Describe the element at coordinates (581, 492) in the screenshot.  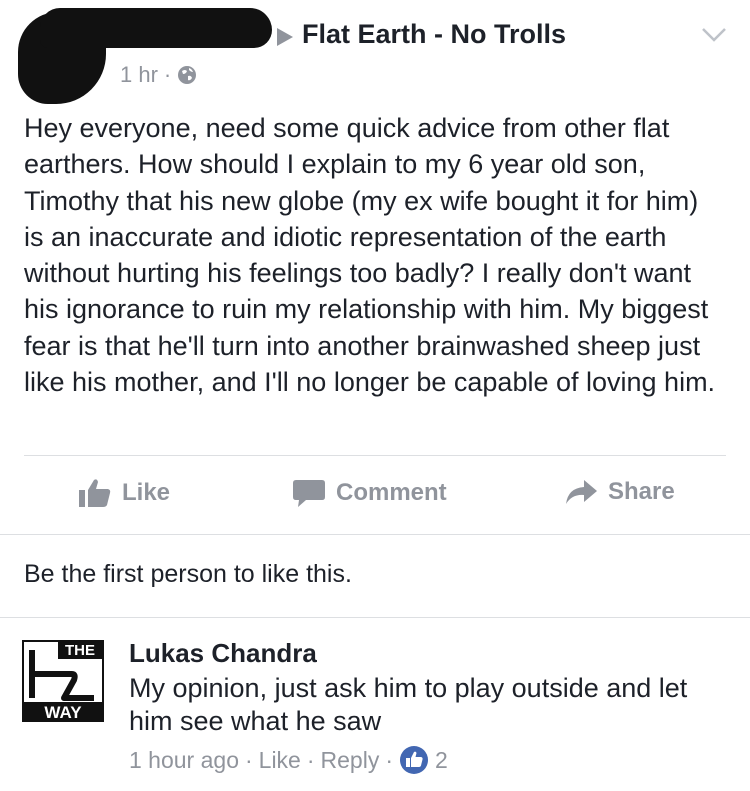
I see `share-icon` at that location.